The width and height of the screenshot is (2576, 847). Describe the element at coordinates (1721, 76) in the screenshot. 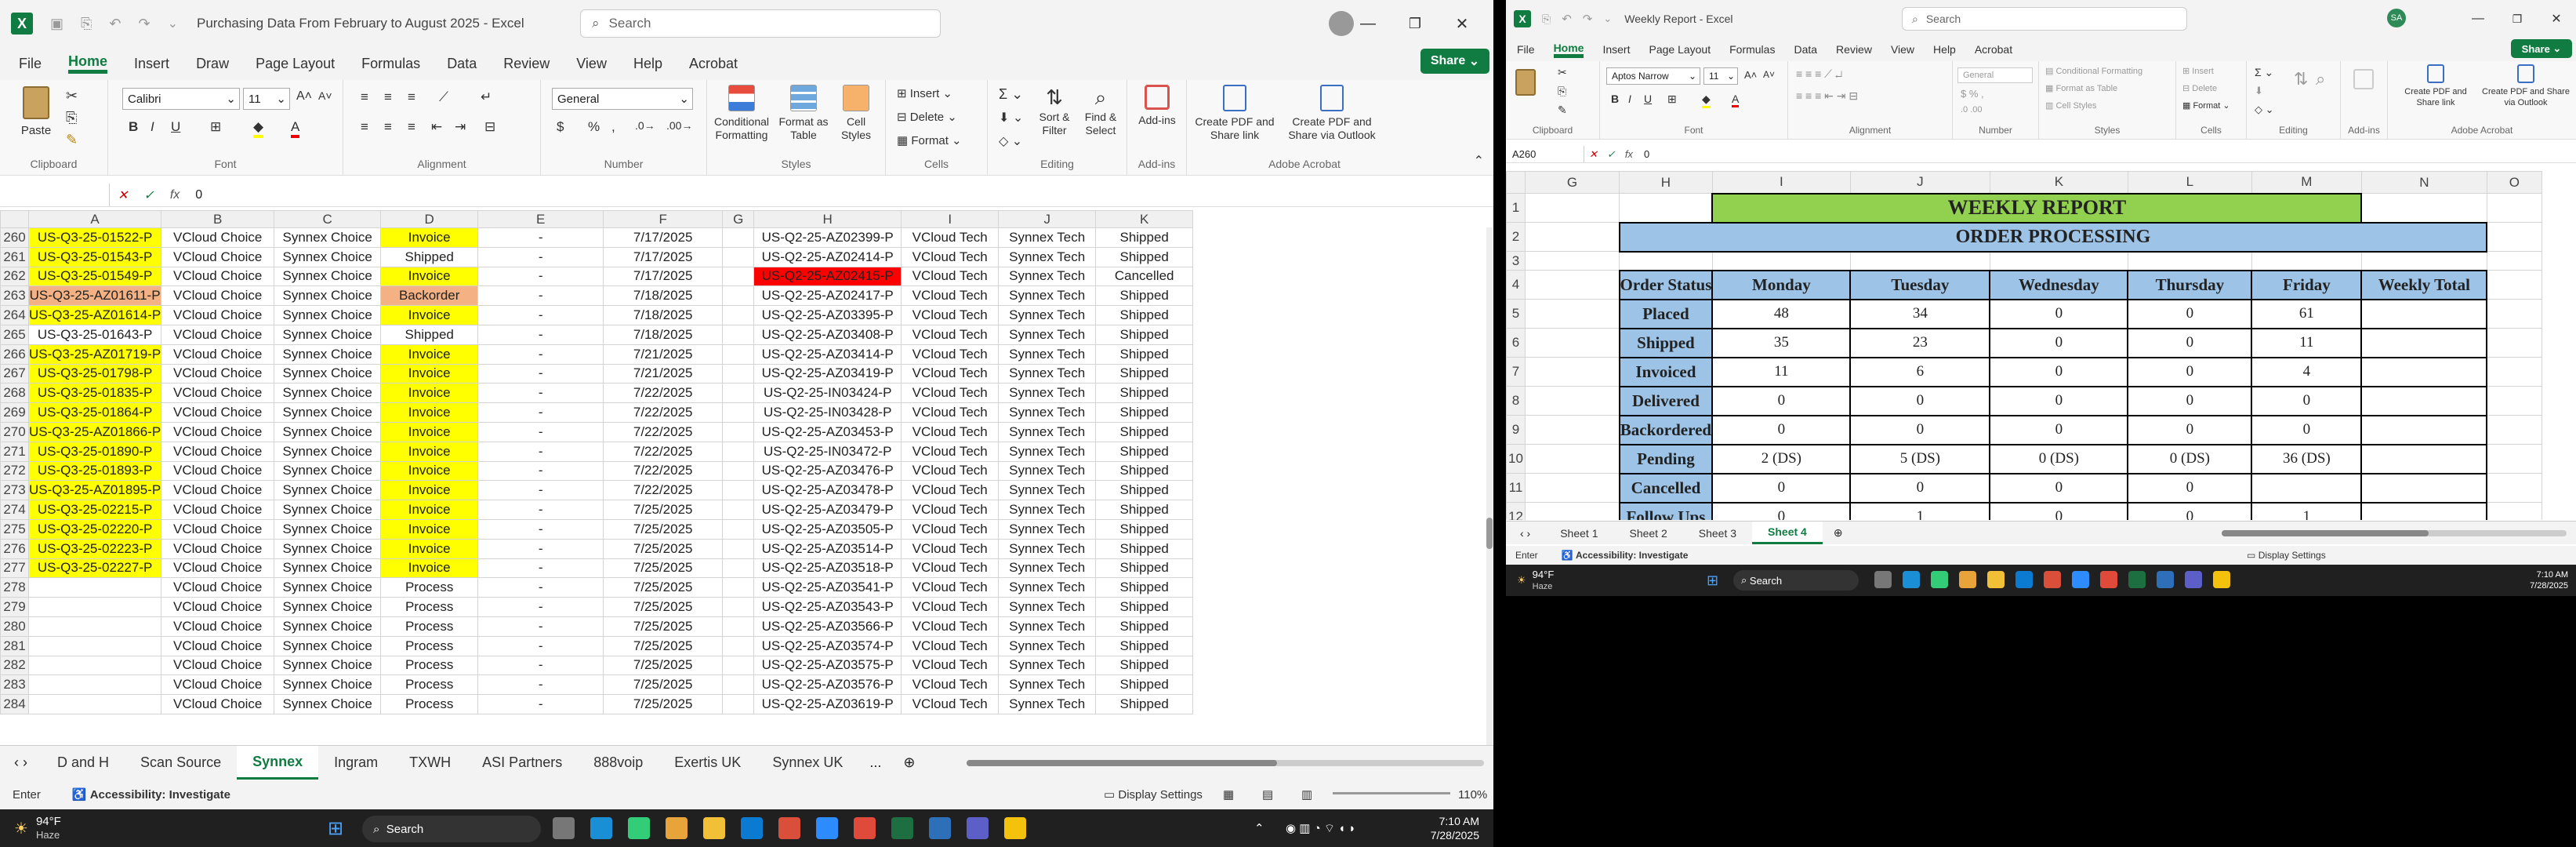

I see `font-size-select: 11 ⌄` at that location.